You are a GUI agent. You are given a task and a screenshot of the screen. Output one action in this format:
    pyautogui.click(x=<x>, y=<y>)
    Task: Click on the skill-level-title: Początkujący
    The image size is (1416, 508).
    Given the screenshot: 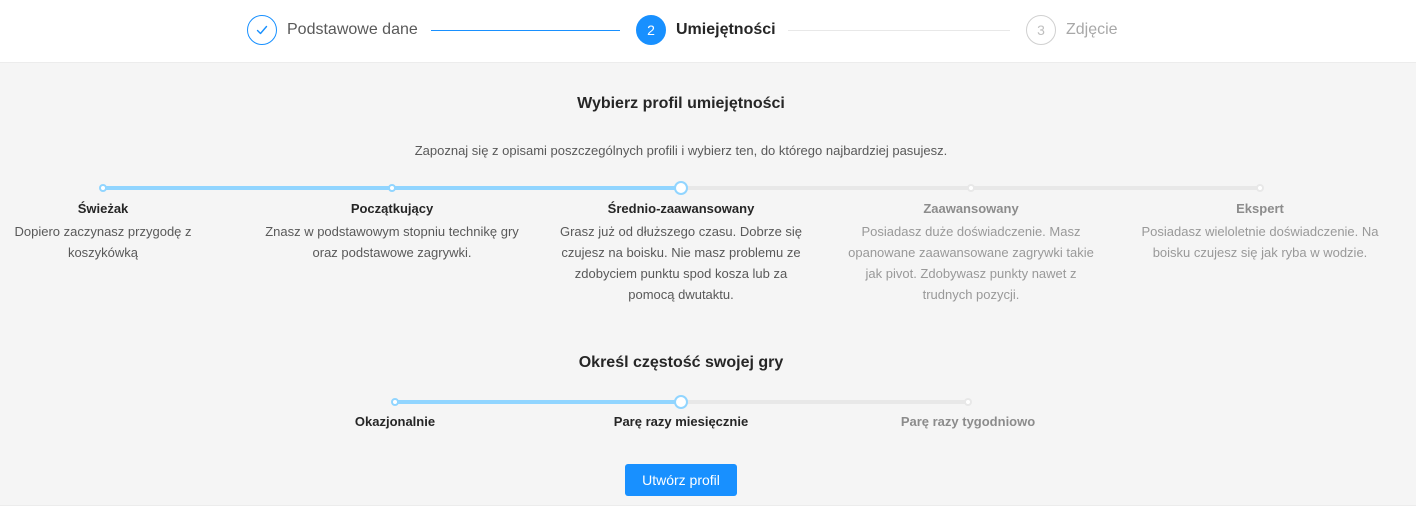 What is the action you would take?
    pyautogui.click(x=392, y=208)
    